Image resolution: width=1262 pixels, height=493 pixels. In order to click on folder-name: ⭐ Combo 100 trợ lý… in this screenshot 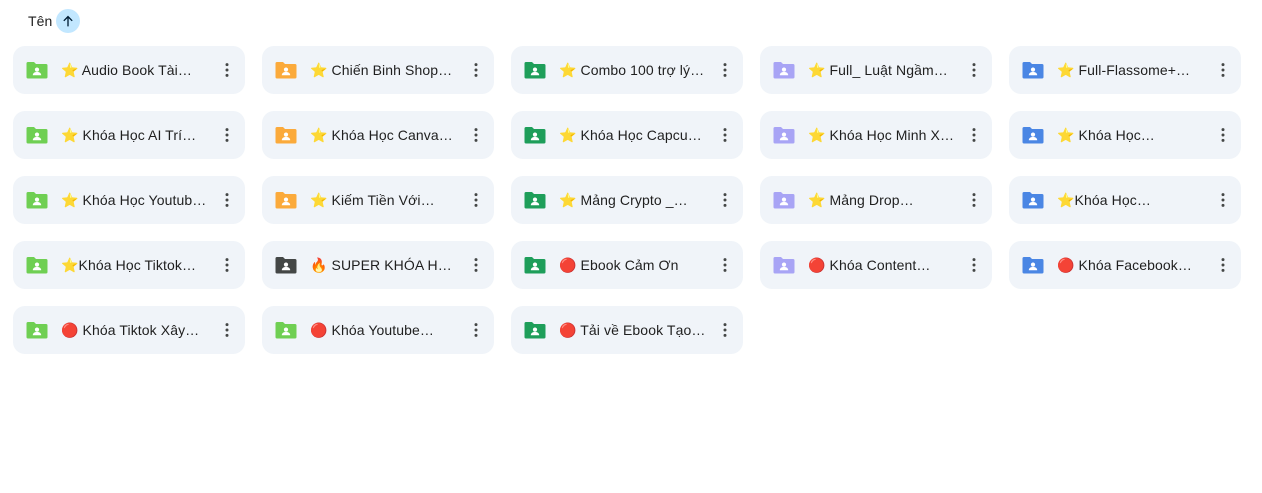, I will do `click(632, 69)`.